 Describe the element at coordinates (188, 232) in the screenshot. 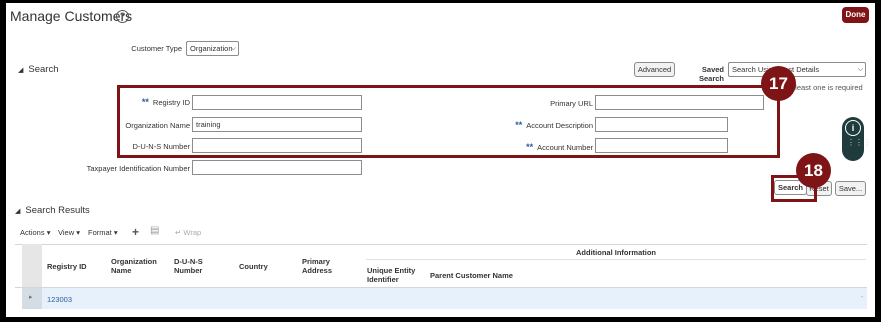

I see `wrap-button: ↵ Wrap` at that location.